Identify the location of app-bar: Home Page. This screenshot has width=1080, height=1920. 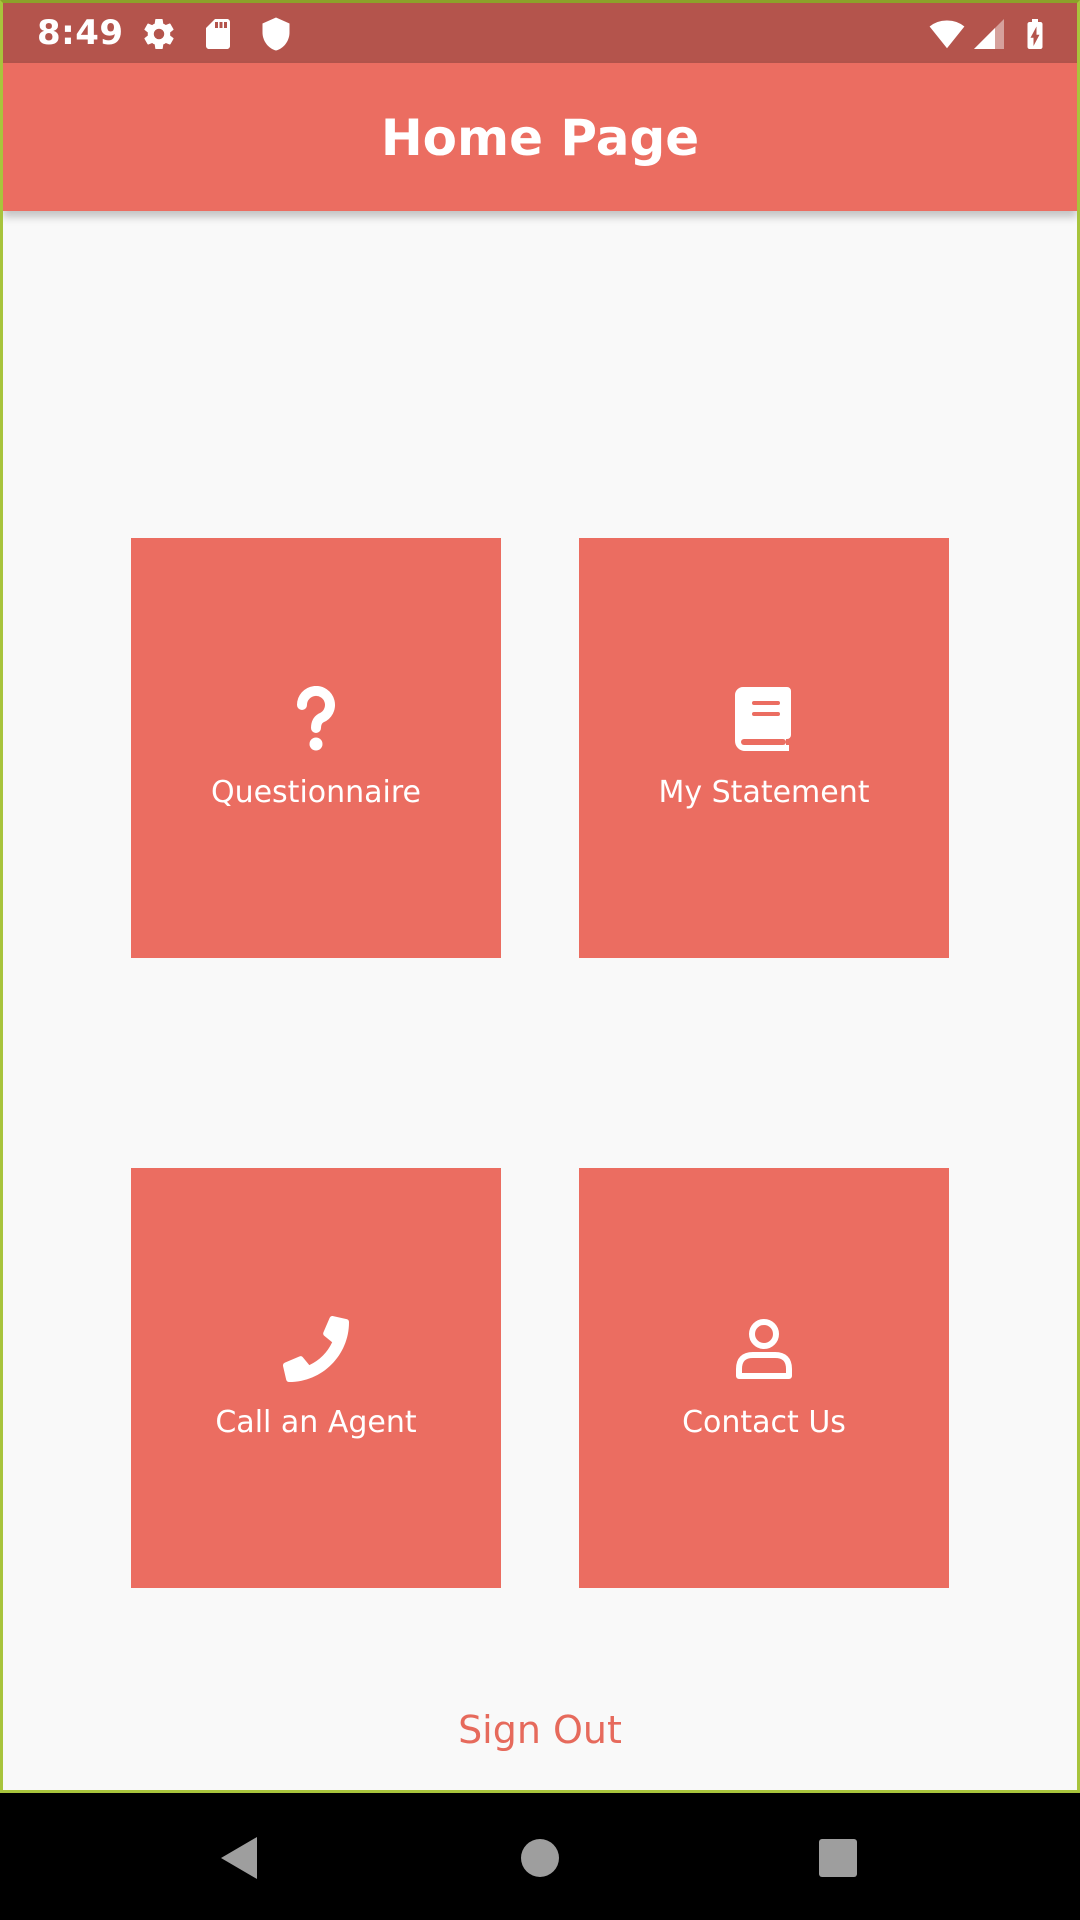
(540, 137).